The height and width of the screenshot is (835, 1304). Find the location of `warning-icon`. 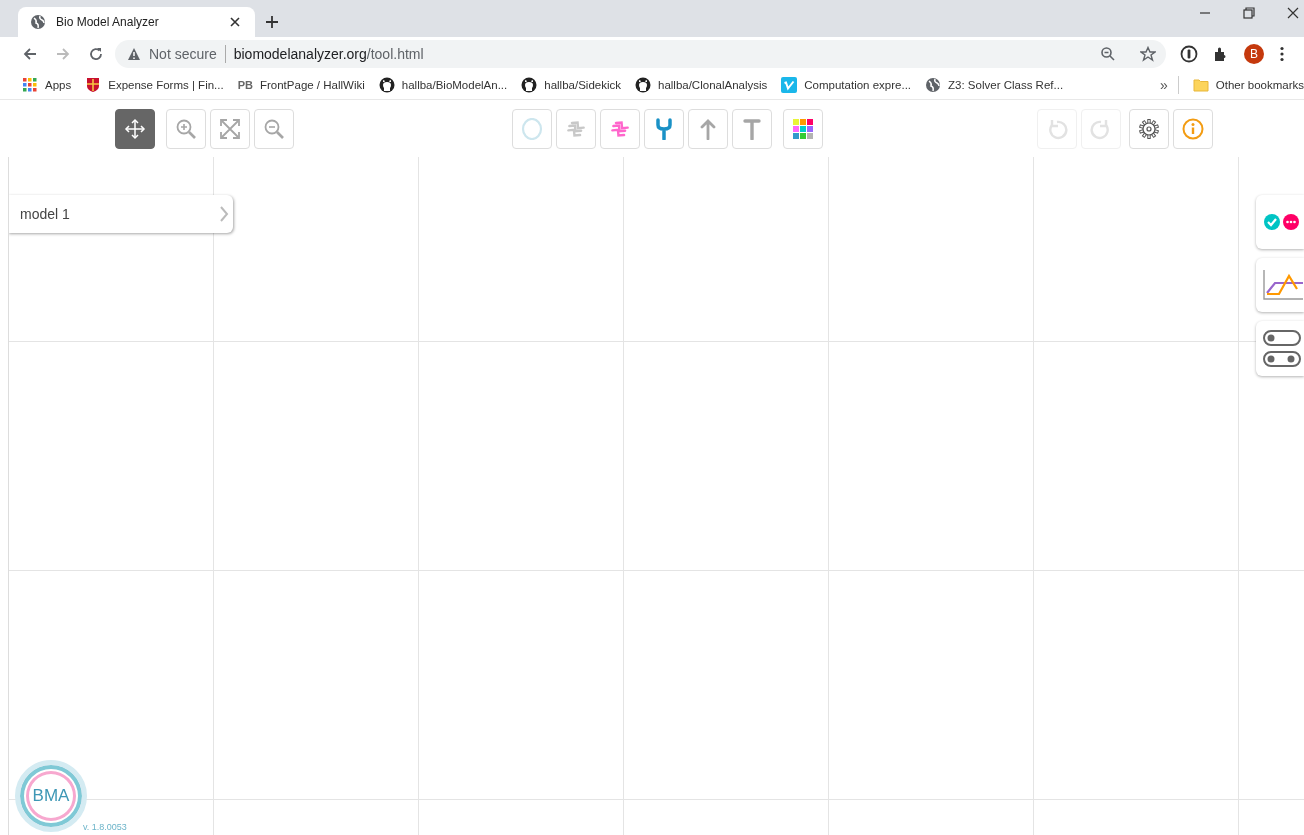

warning-icon is located at coordinates (134, 53).